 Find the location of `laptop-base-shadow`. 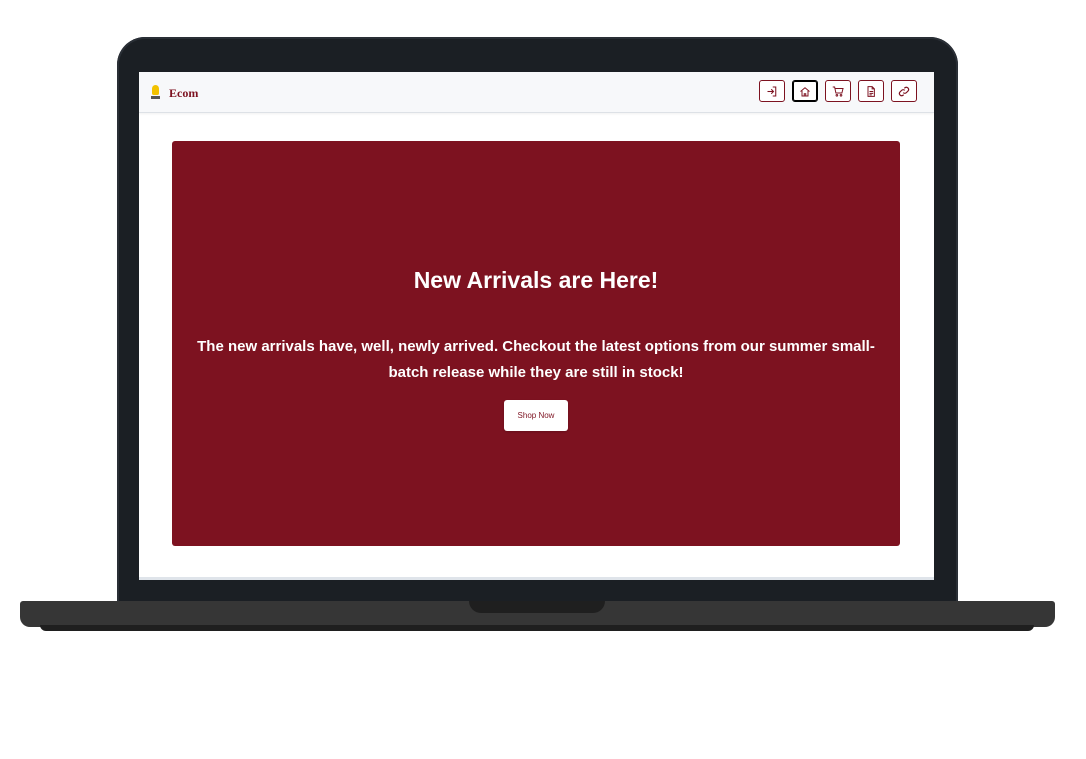

laptop-base-shadow is located at coordinates (537, 628).